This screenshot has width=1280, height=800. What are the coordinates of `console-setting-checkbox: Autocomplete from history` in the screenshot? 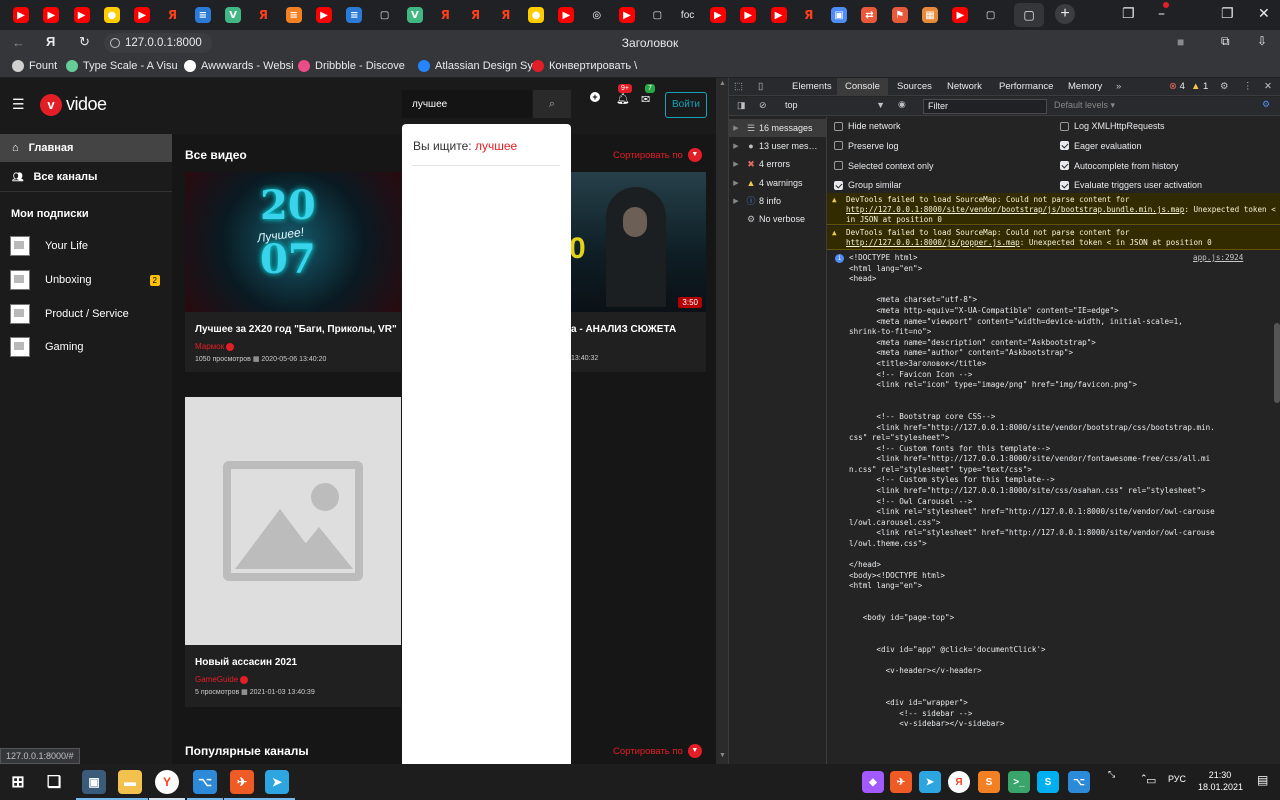 It's located at (1119, 166).